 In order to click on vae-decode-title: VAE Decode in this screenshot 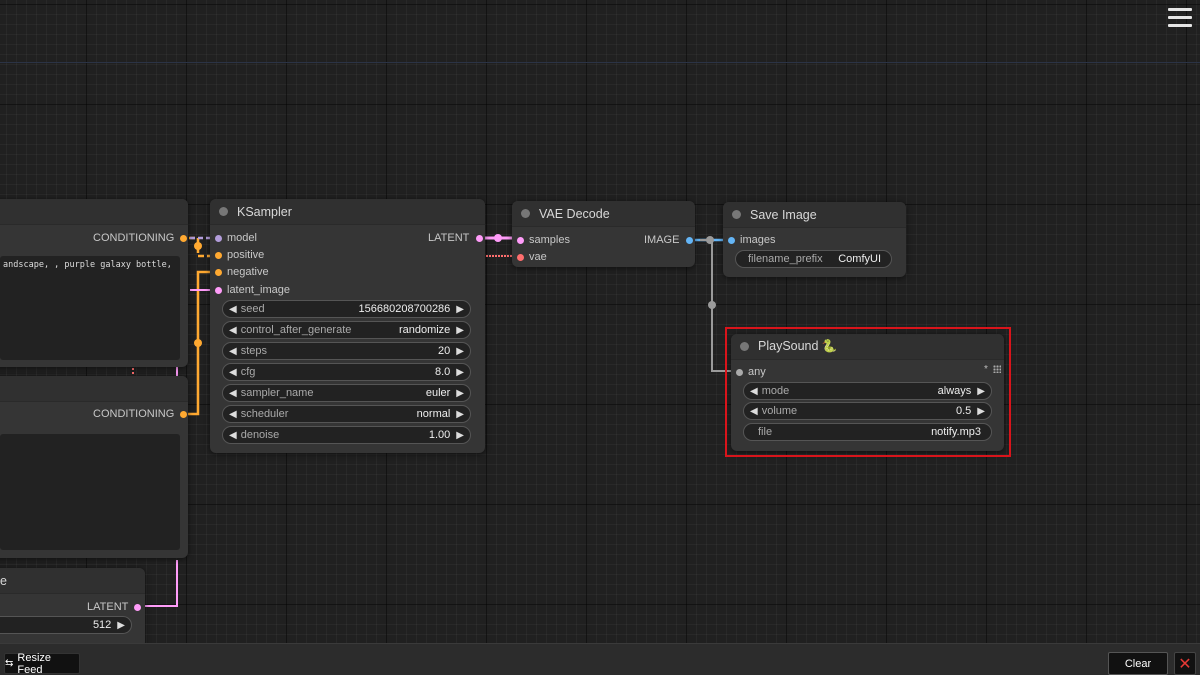, I will do `click(574, 213)`.